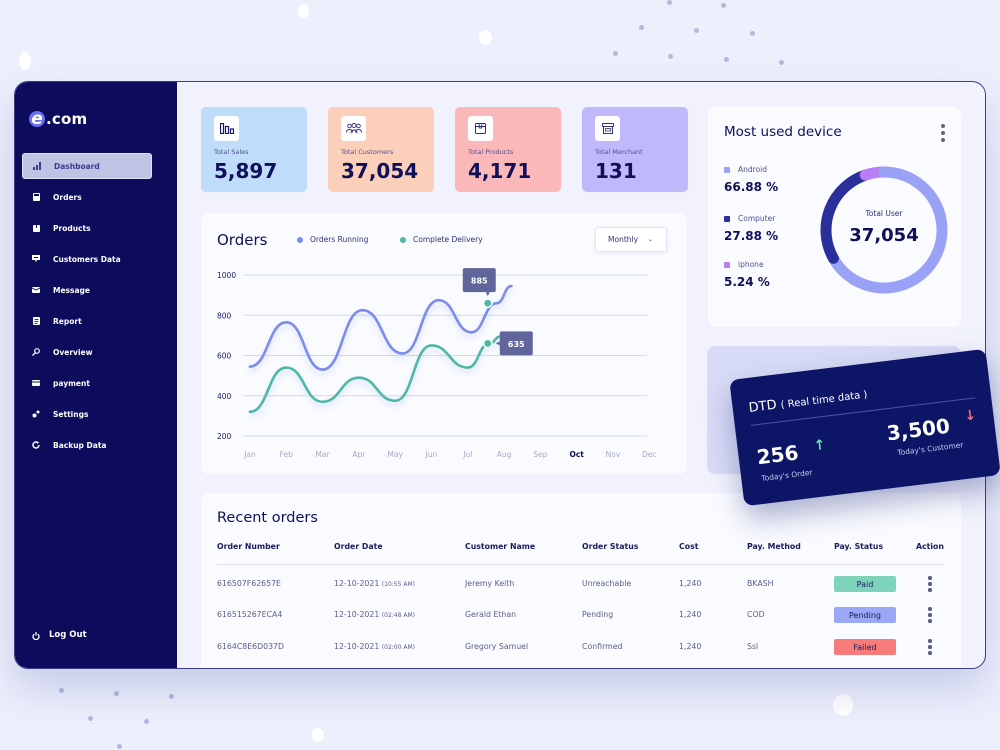 This screenshot has height=750, width=1000. Describe the element at coordinates (339, 239) in the screenshot. I see `legend-label: Orders Running` at that location.